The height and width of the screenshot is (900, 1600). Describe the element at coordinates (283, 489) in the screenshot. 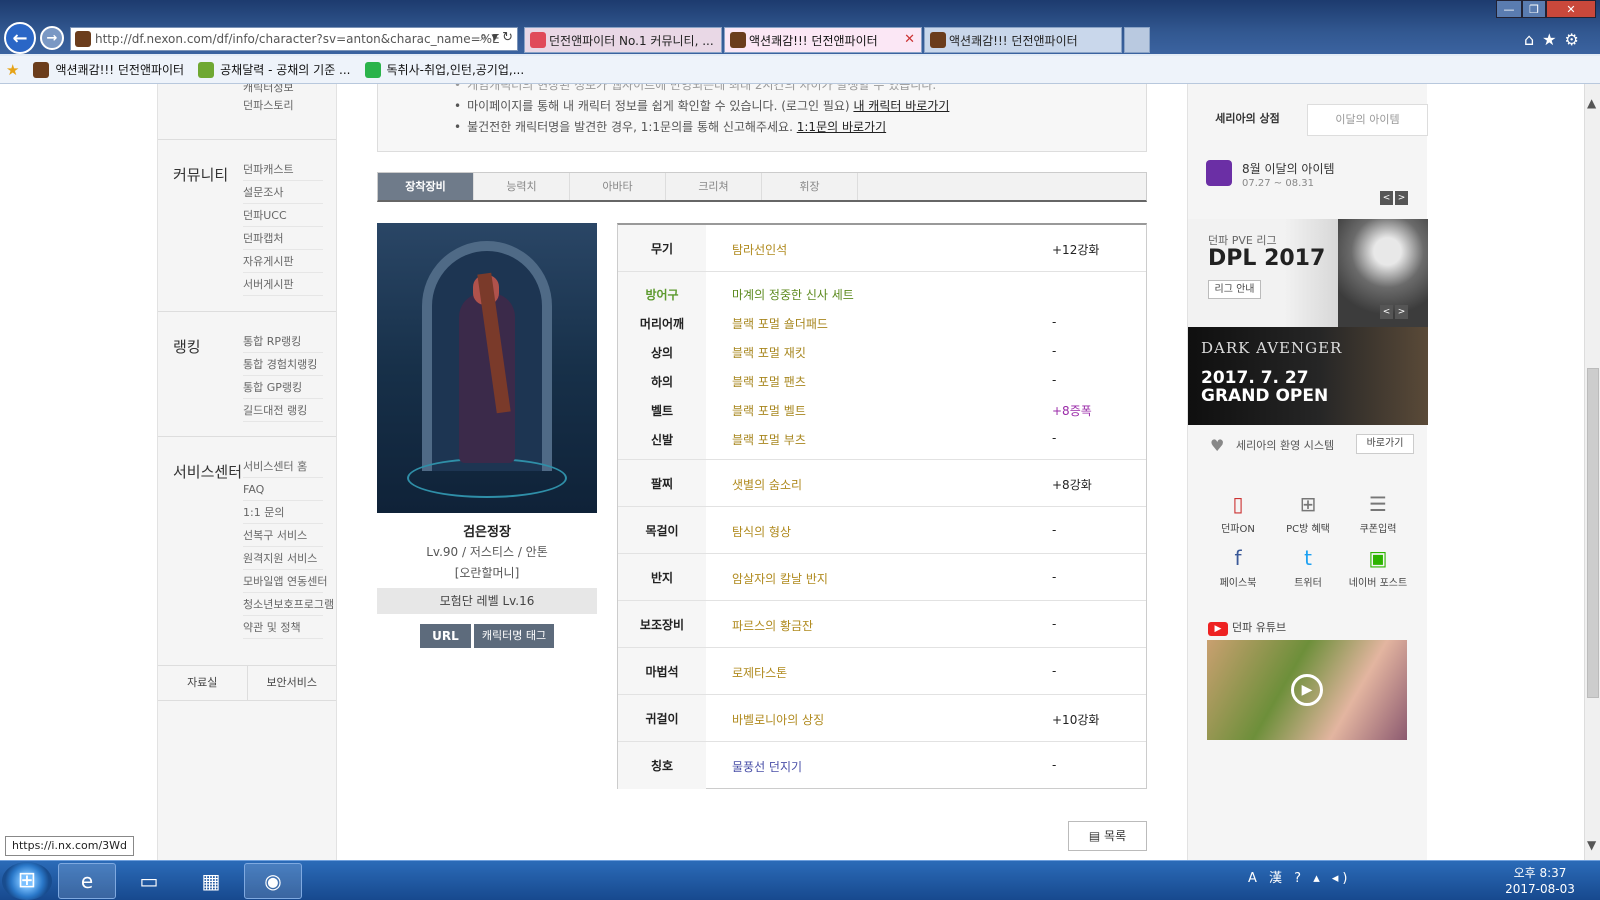

I see `nav-item: FAQ` at that location.